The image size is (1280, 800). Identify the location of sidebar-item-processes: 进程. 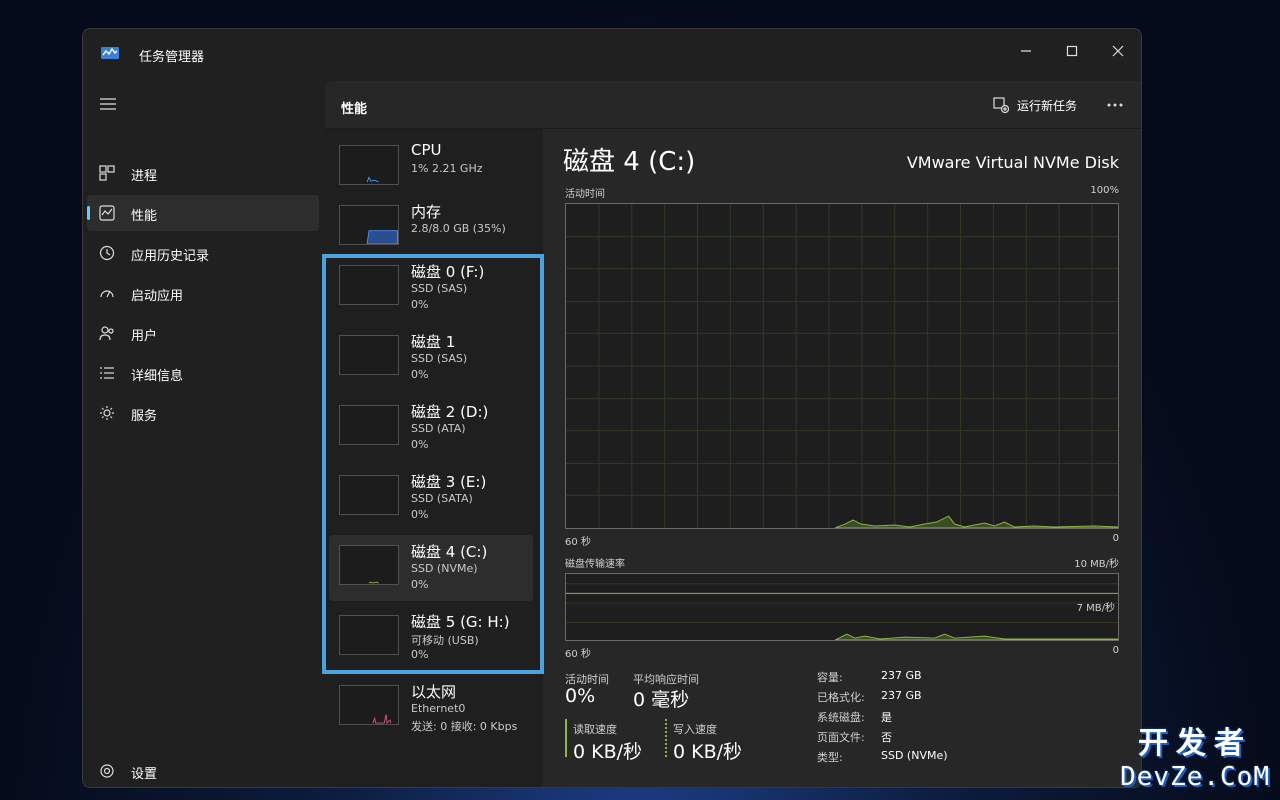
(203, 173).